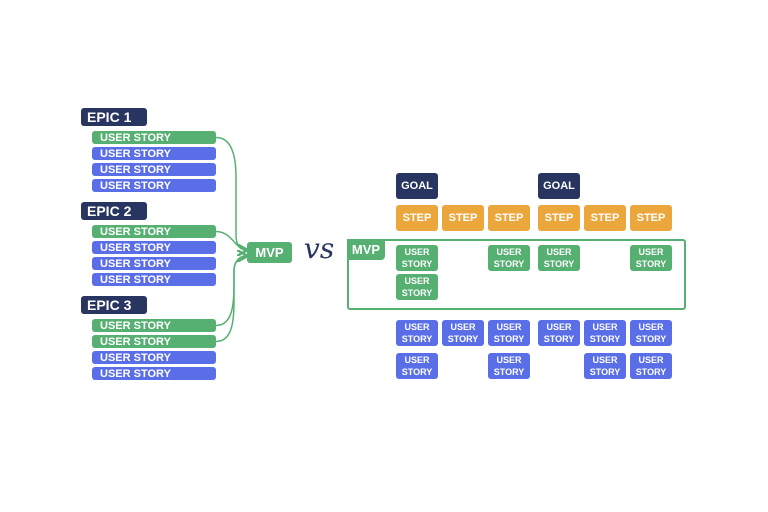 This screenshot has height=512, width=768. What do you see at coordinates (269, 252) in the screenshot?
I see `mvp-box: MVP` at bounding box center [269, 252].